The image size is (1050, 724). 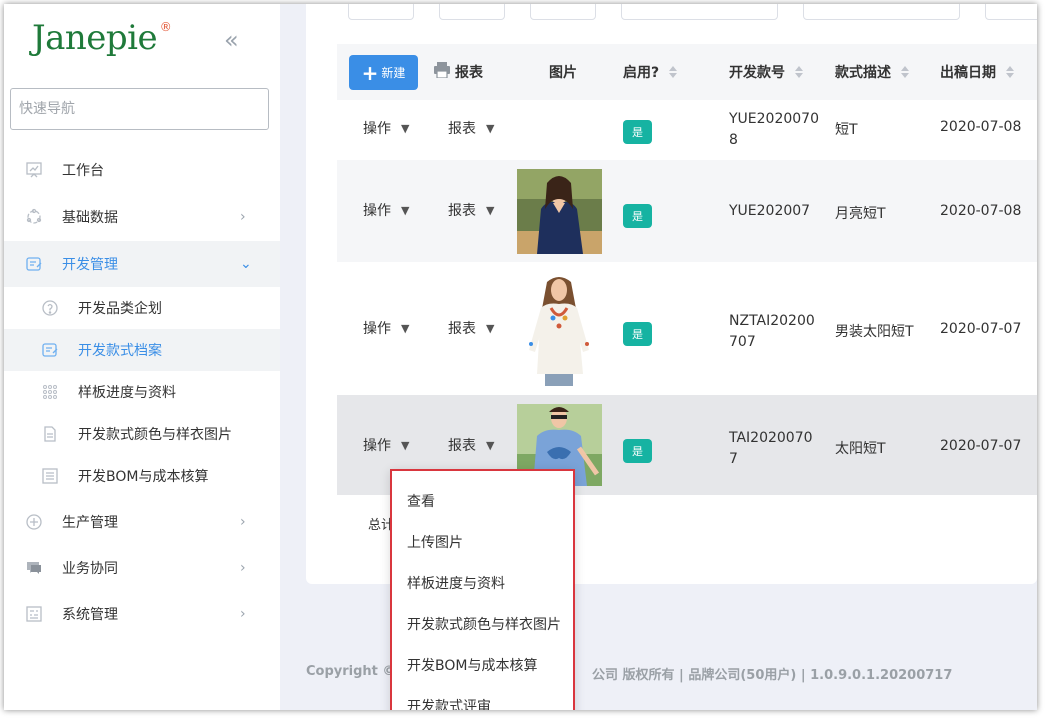 I want to click on menu-item-workbench: 工作台, so click(x=142, y=170).